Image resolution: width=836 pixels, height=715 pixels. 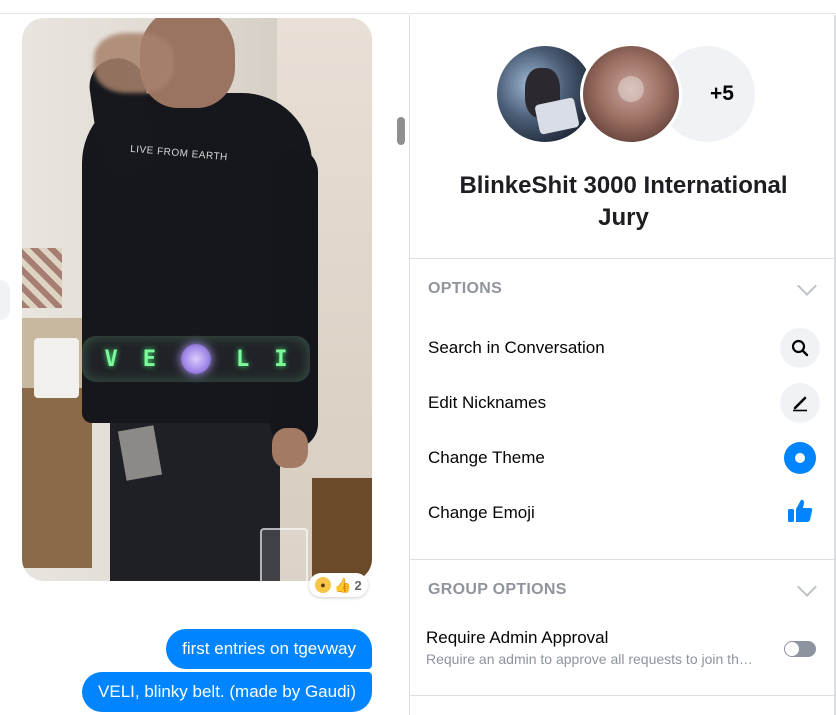 What do you see at coordinates (284, 554) in the screenshot?
I see `photo-glass` at bounding box center [284, 554].